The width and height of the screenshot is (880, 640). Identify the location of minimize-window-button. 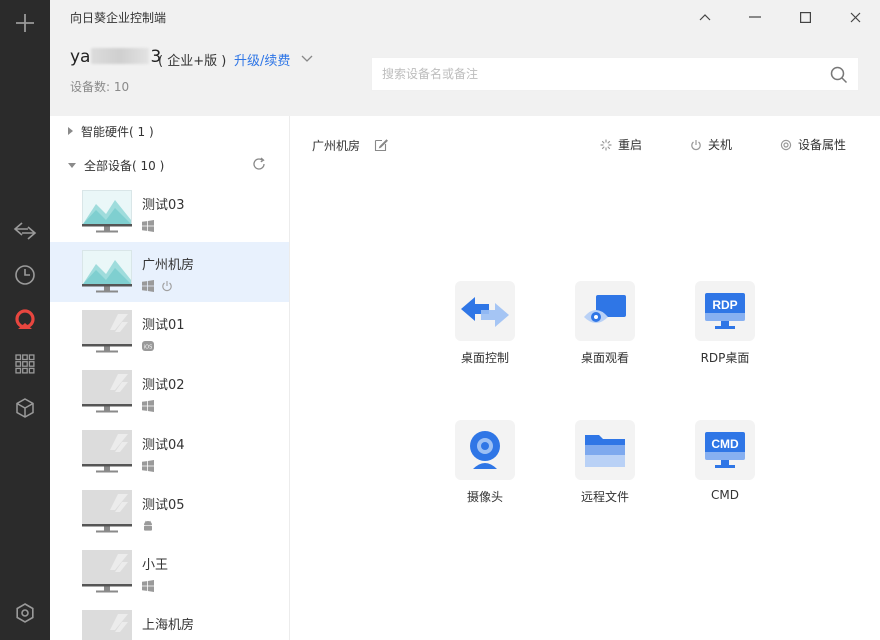
(755, 17).